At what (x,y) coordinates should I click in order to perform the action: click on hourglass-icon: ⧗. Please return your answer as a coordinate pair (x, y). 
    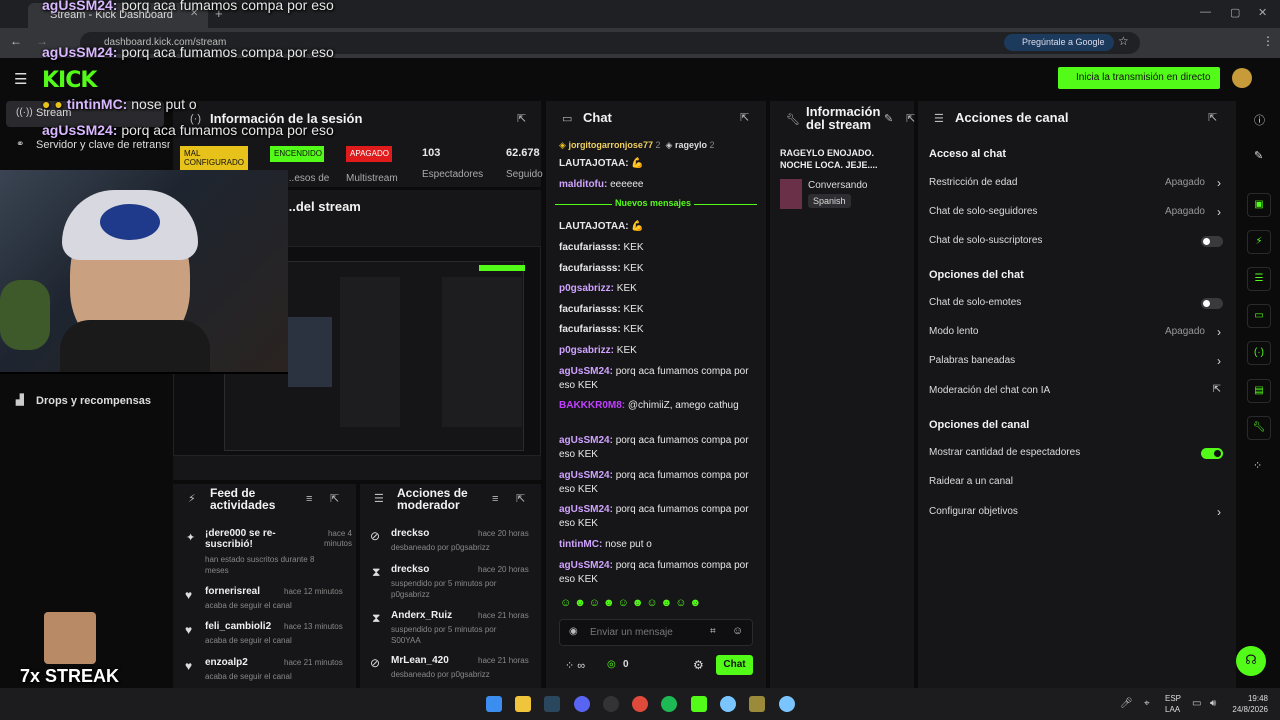
    Looking at the image, I should click on (376, 618).